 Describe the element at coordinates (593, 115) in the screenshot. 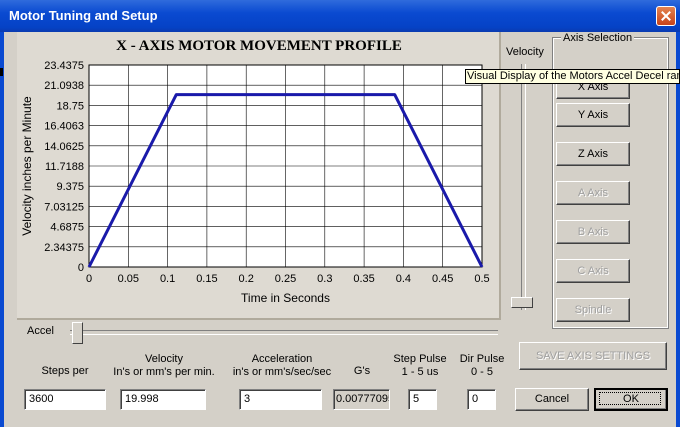

I see `y-axis-button: Y Axis` at that location.